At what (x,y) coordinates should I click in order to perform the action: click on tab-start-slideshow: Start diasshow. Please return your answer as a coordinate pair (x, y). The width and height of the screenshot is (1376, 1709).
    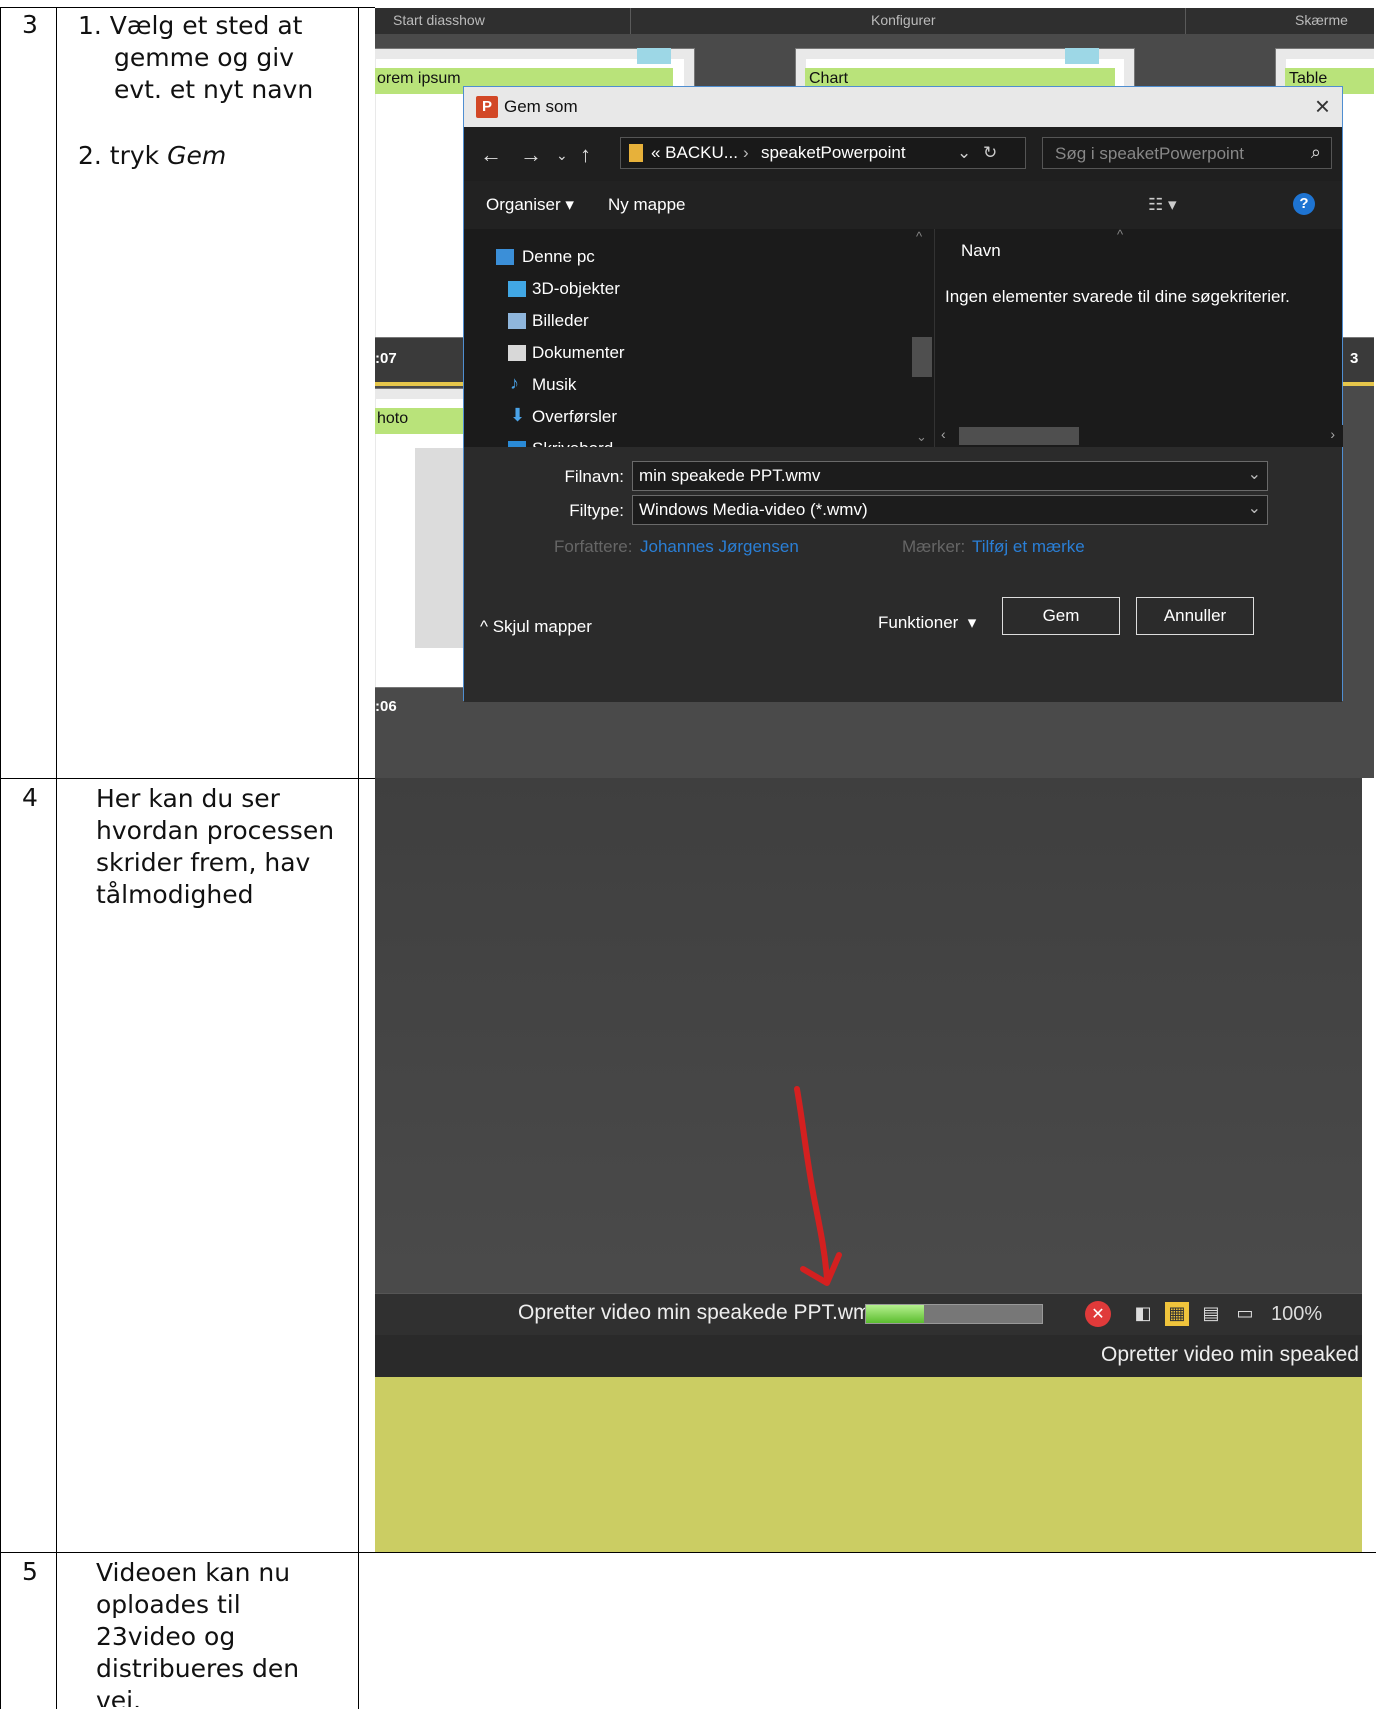
    Looking at the image, I should click on (439, 20).